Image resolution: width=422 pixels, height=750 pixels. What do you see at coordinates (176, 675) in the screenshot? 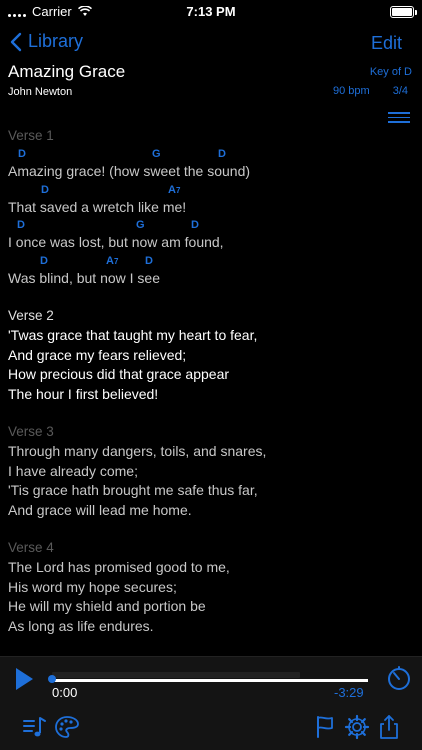
I see `waveform` at bounding box center [176, 675].